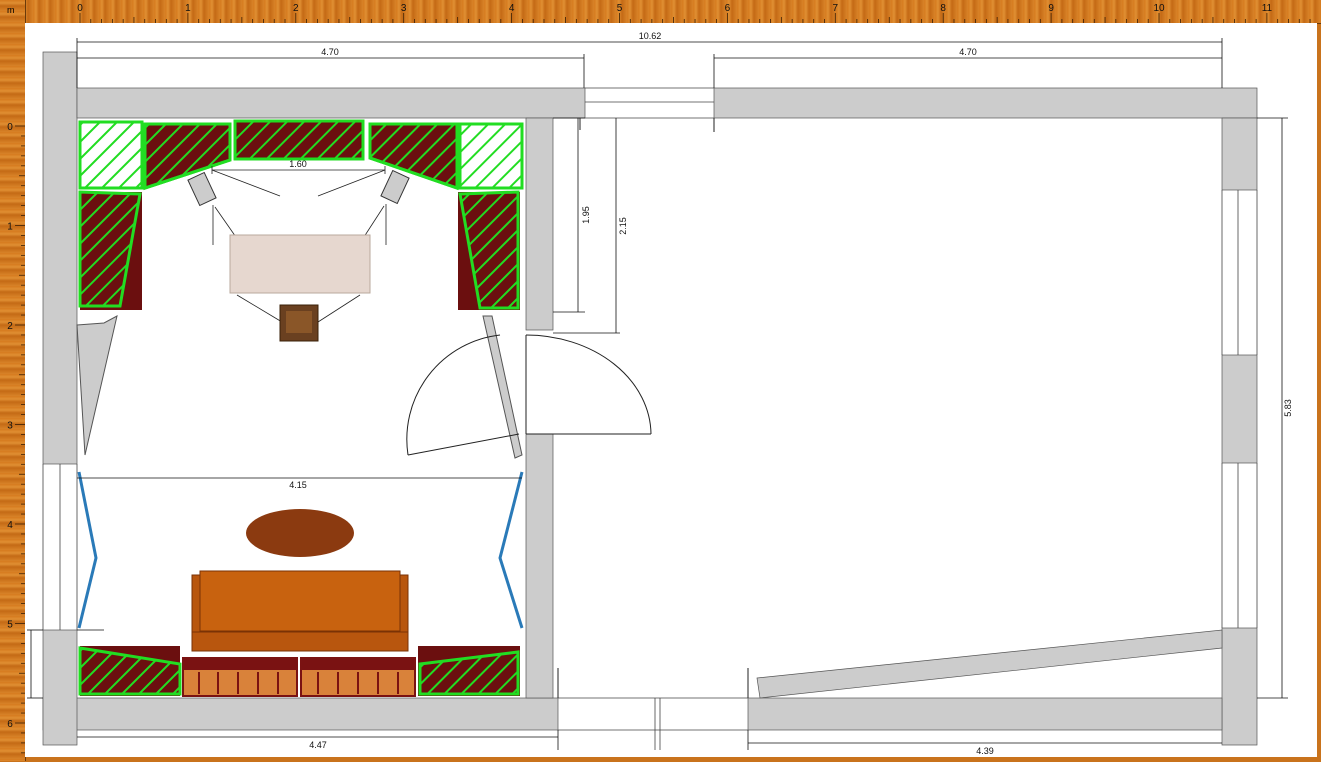  What do you see at coordinates (331, 103) in the screenshot?
I see `wall-top-left` at bounding box center [331, 103].